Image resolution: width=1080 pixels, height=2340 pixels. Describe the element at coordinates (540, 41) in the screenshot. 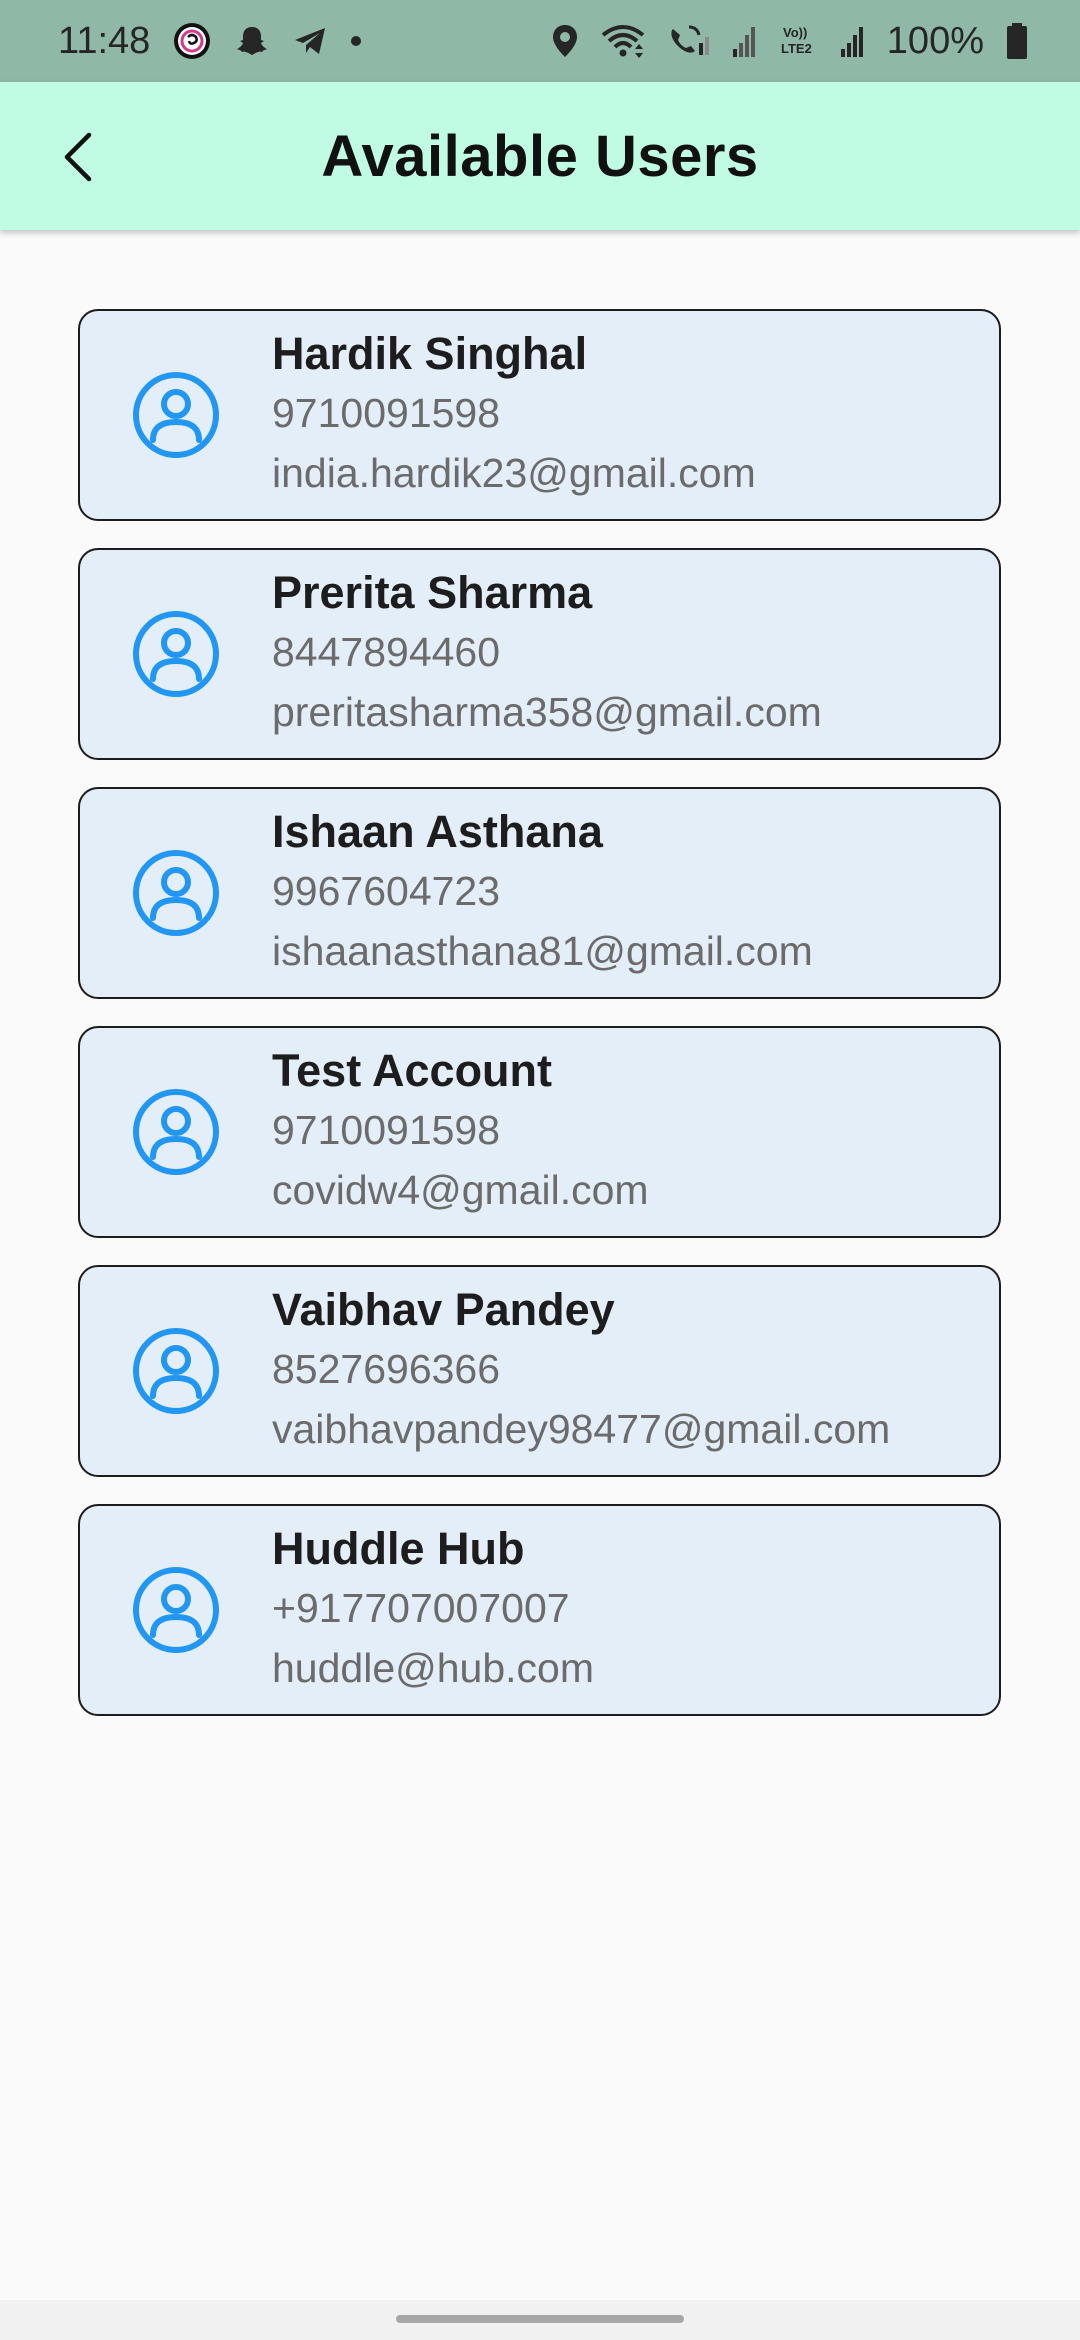

I see `status-bar: 11:48 Vo)) LTE2 100%` at that location.